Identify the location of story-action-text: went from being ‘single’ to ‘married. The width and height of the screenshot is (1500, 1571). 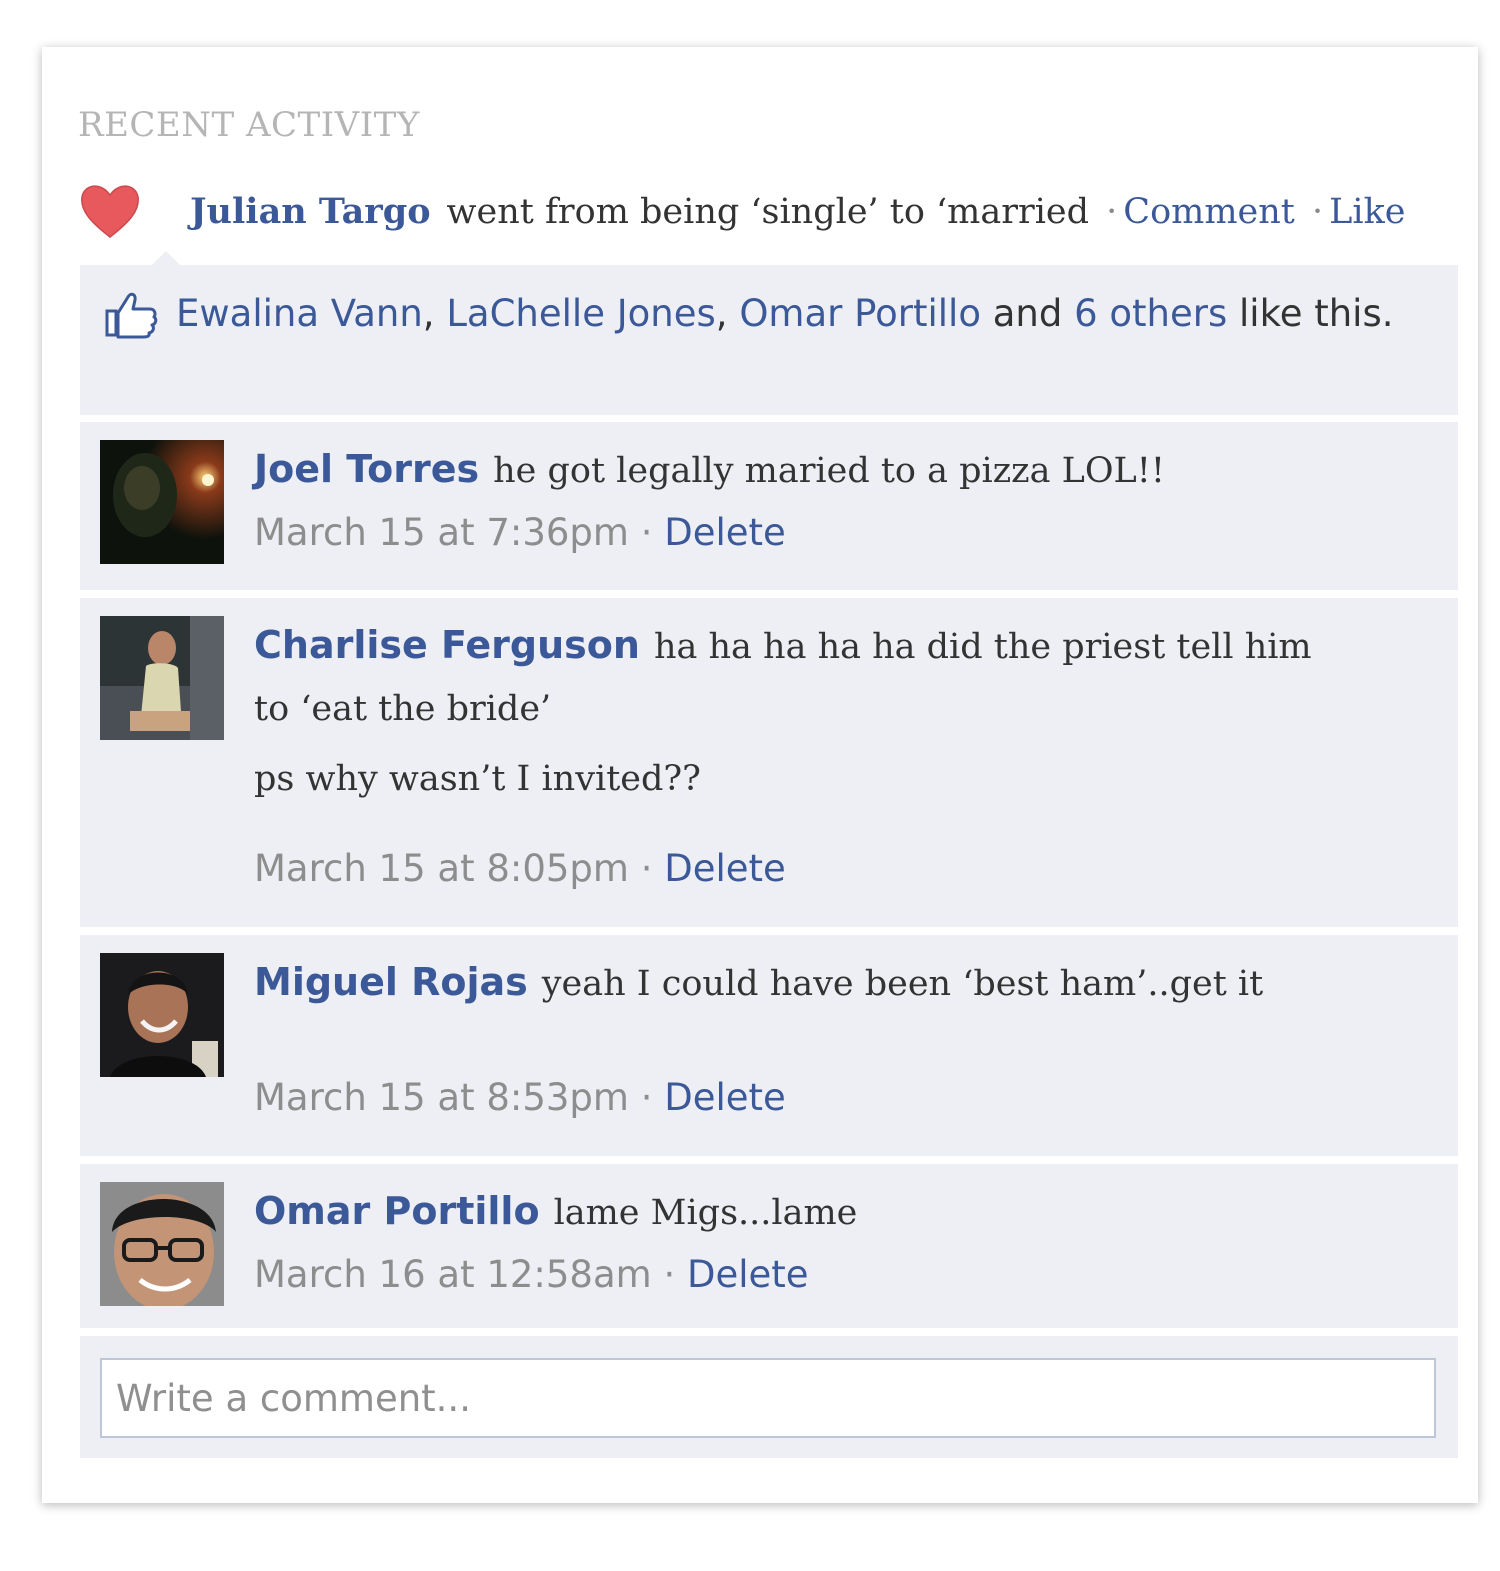
(768, 212).